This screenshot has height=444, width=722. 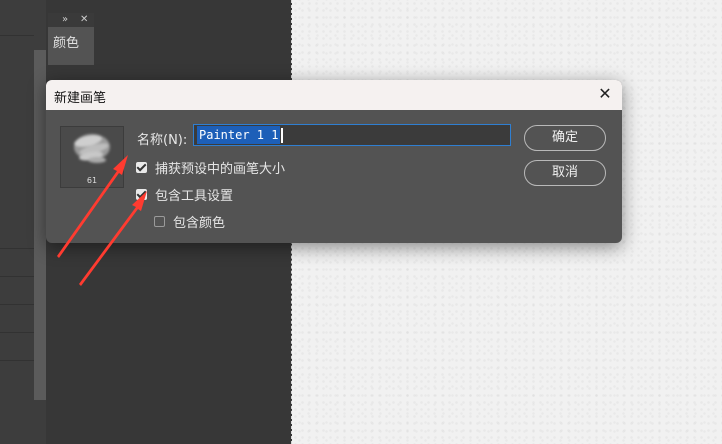 I want to click on brush-name-input: Painter 1 1, so click(x=352, y=135).